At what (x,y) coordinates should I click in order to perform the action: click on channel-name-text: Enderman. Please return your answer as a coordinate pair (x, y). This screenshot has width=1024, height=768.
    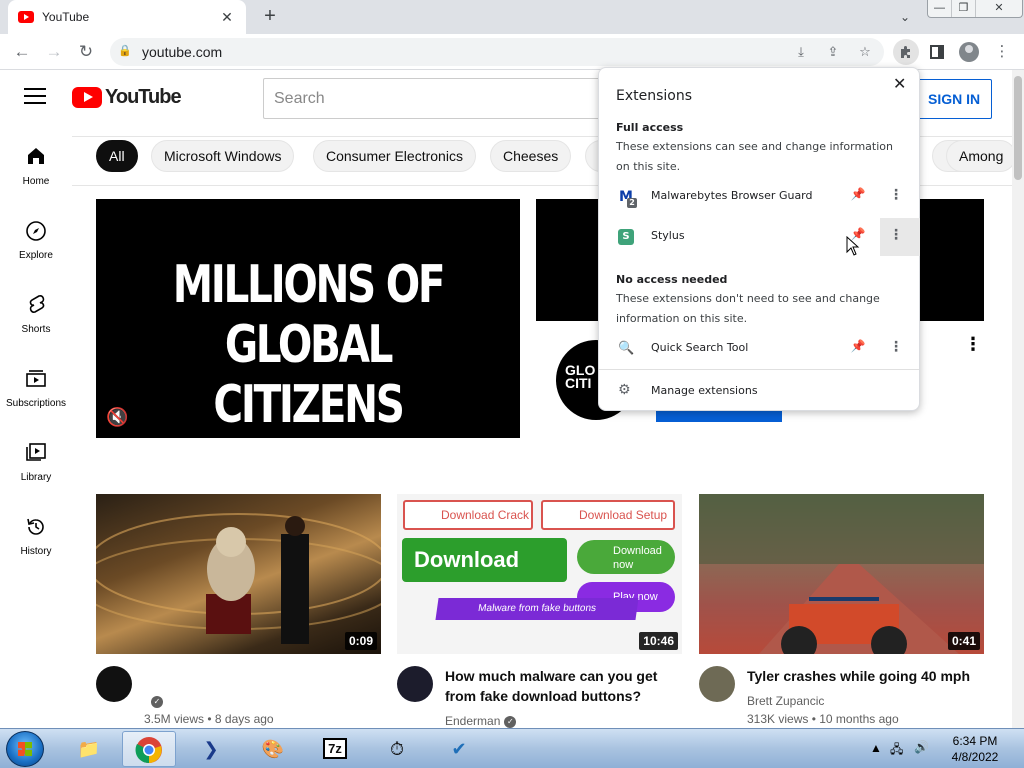
    Looking at the image, I should click on (472, 721).